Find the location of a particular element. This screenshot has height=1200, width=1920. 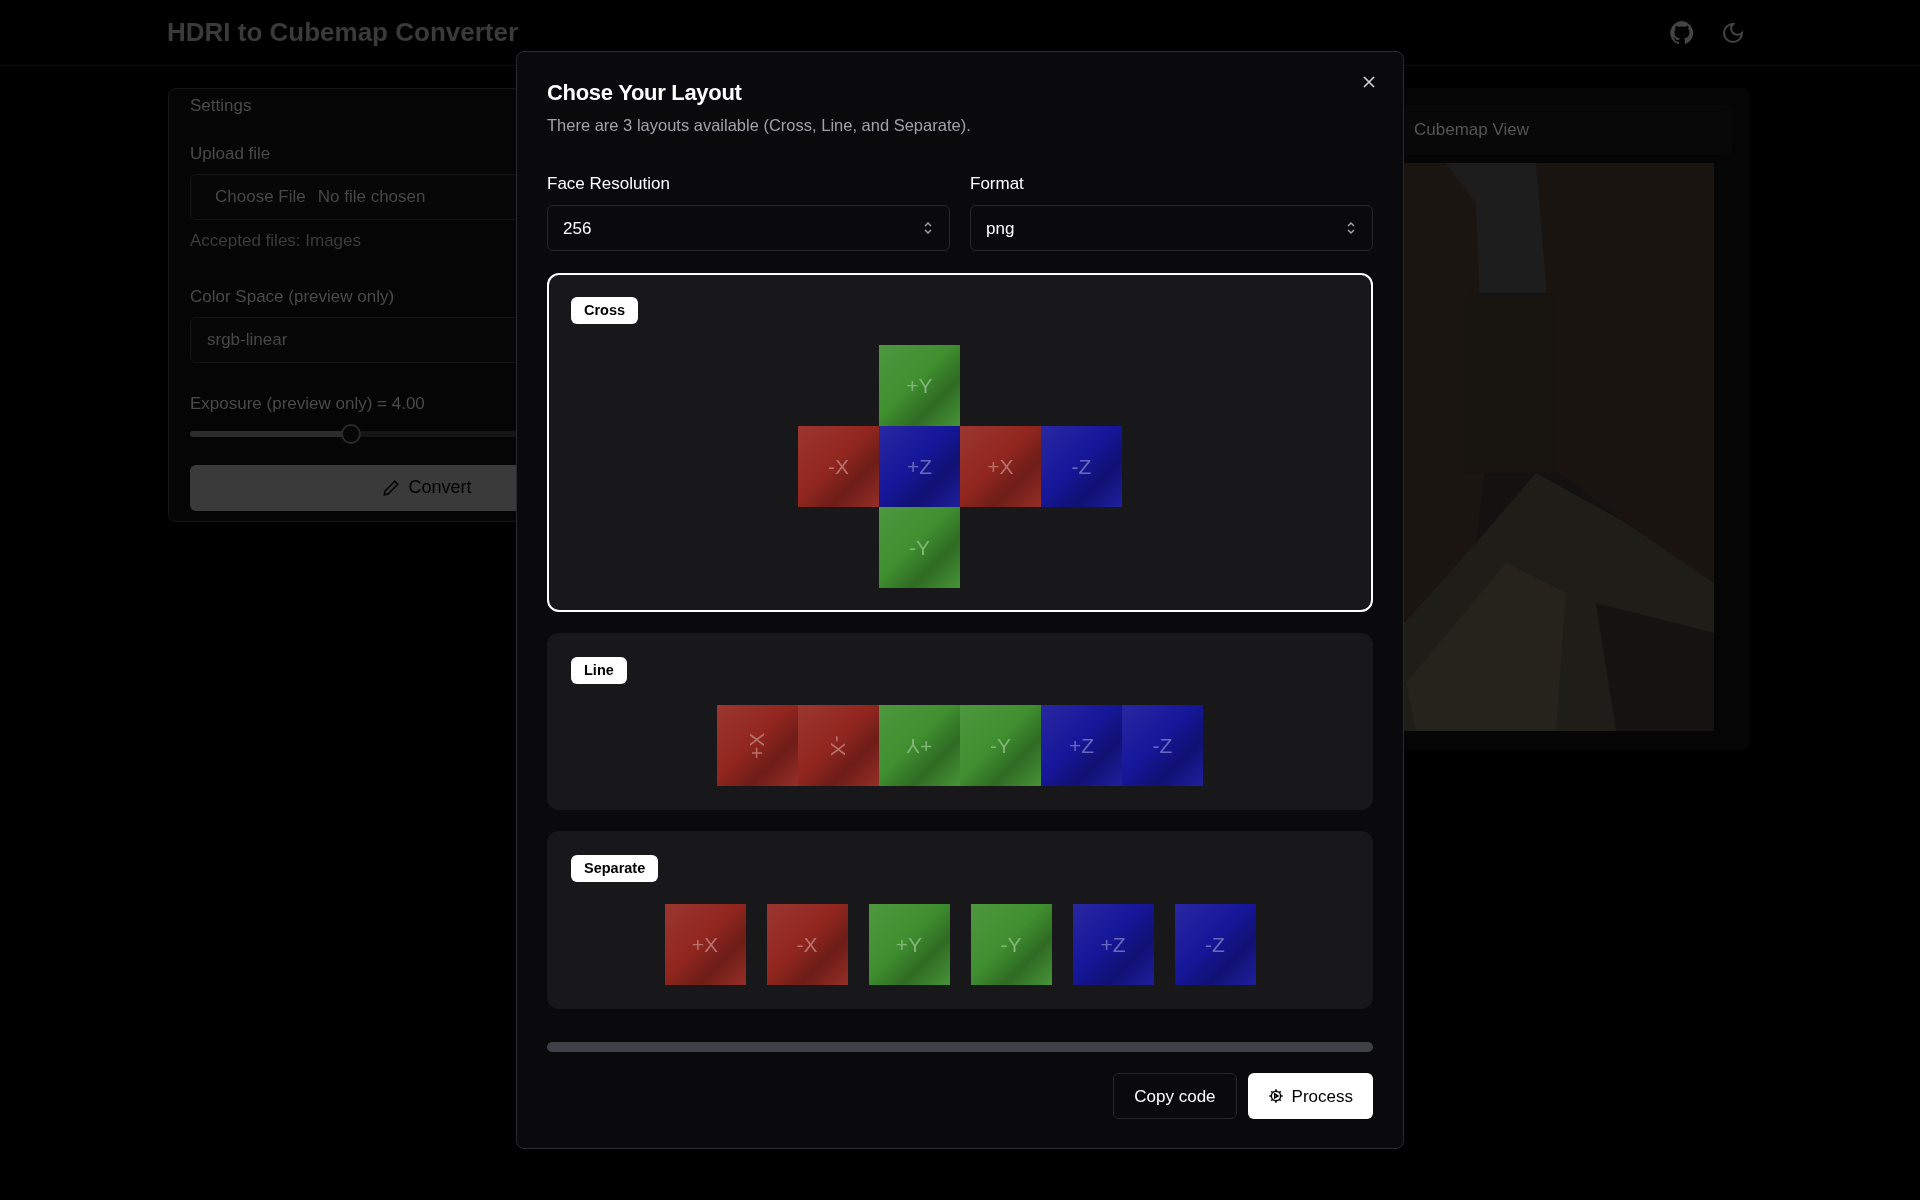

field-label: Exposure (preview only) = 4.00 is located at coordinates (307, 404).